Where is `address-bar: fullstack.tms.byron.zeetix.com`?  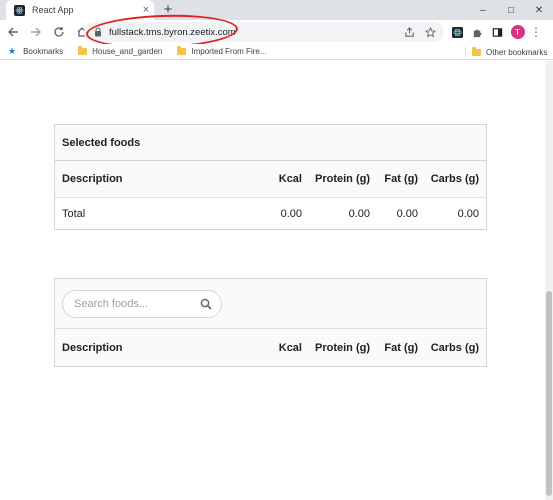
address-bar: fullstack.tms.byron.zeetix.com is located at coordinates (264, 32).